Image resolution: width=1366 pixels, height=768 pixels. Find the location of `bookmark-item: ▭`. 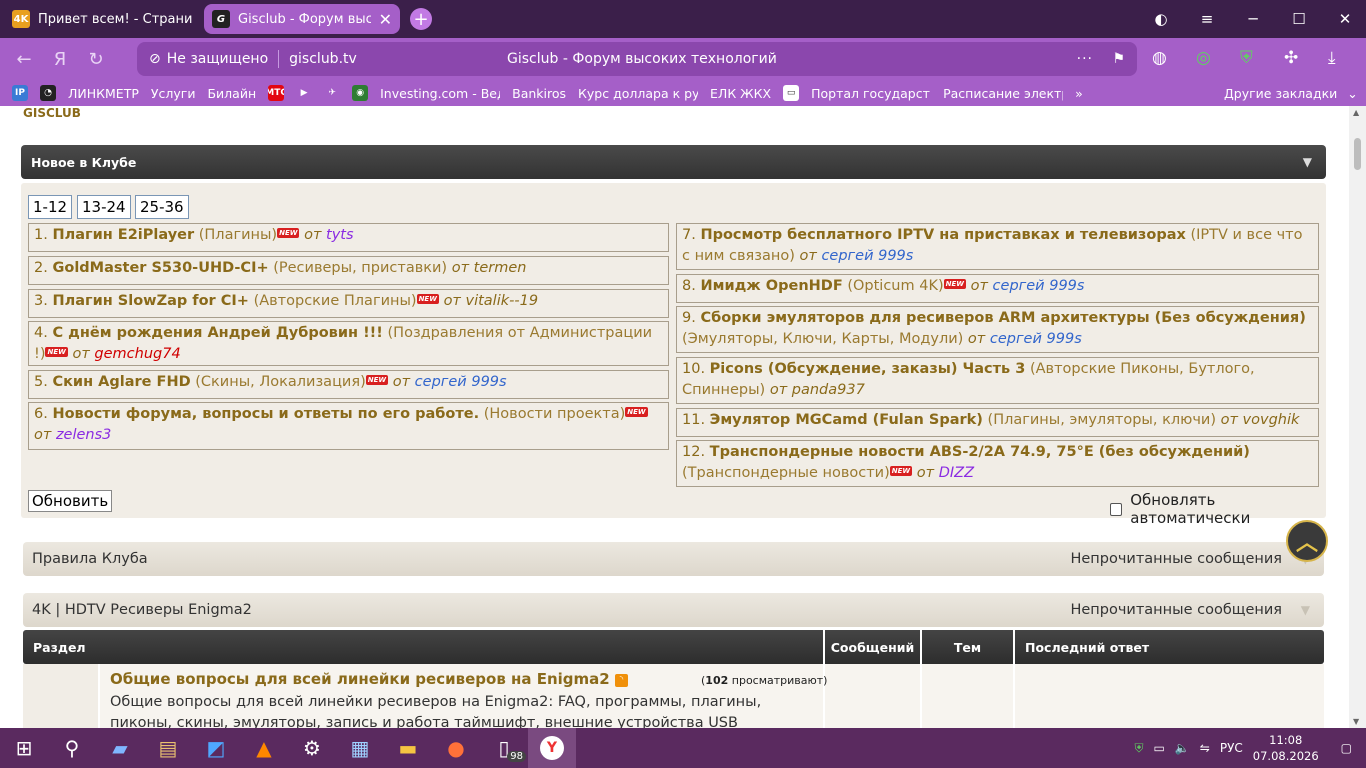

bookmark-item: ▭ is located at coordinates (791, 93).